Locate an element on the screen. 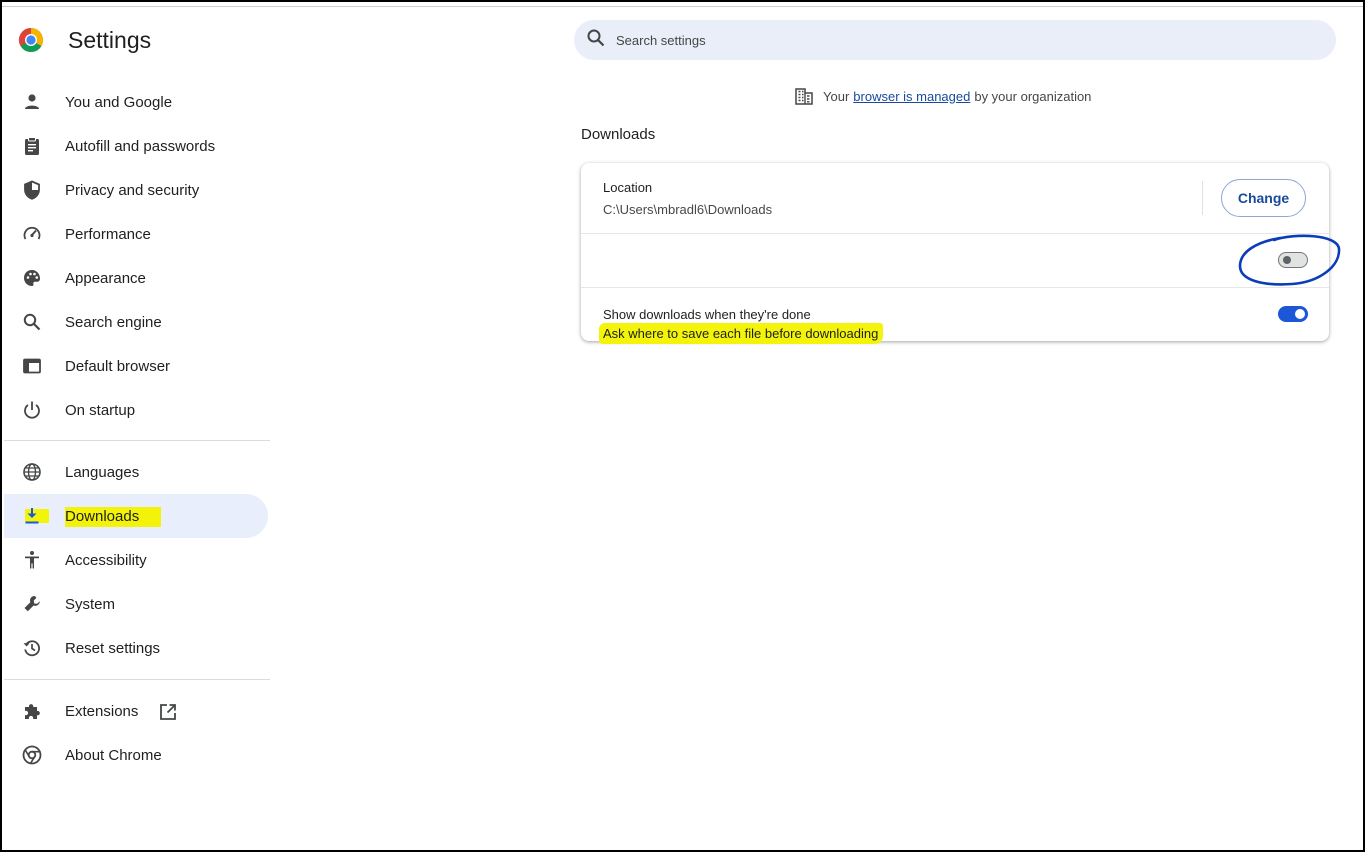 The height and width of the screenshot is (852, 1365). sidebar-item-privacy: Privacy and security is located at coordinates (136, 190).